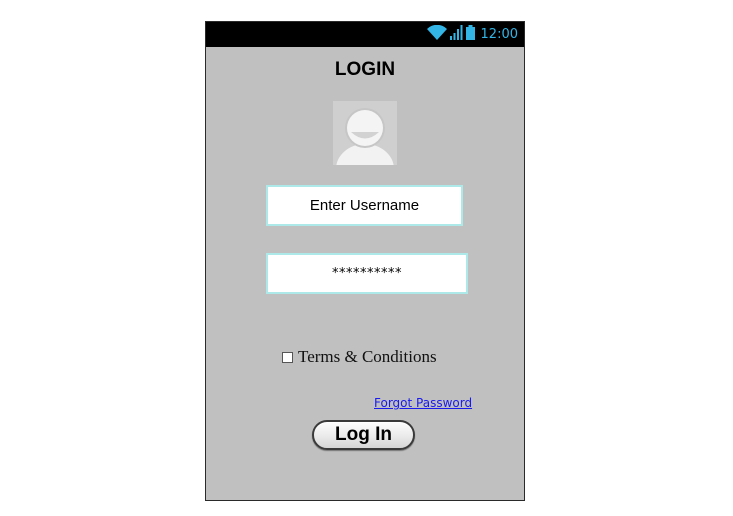  I want to click on page-title: LOGIN, so click(365, 69).